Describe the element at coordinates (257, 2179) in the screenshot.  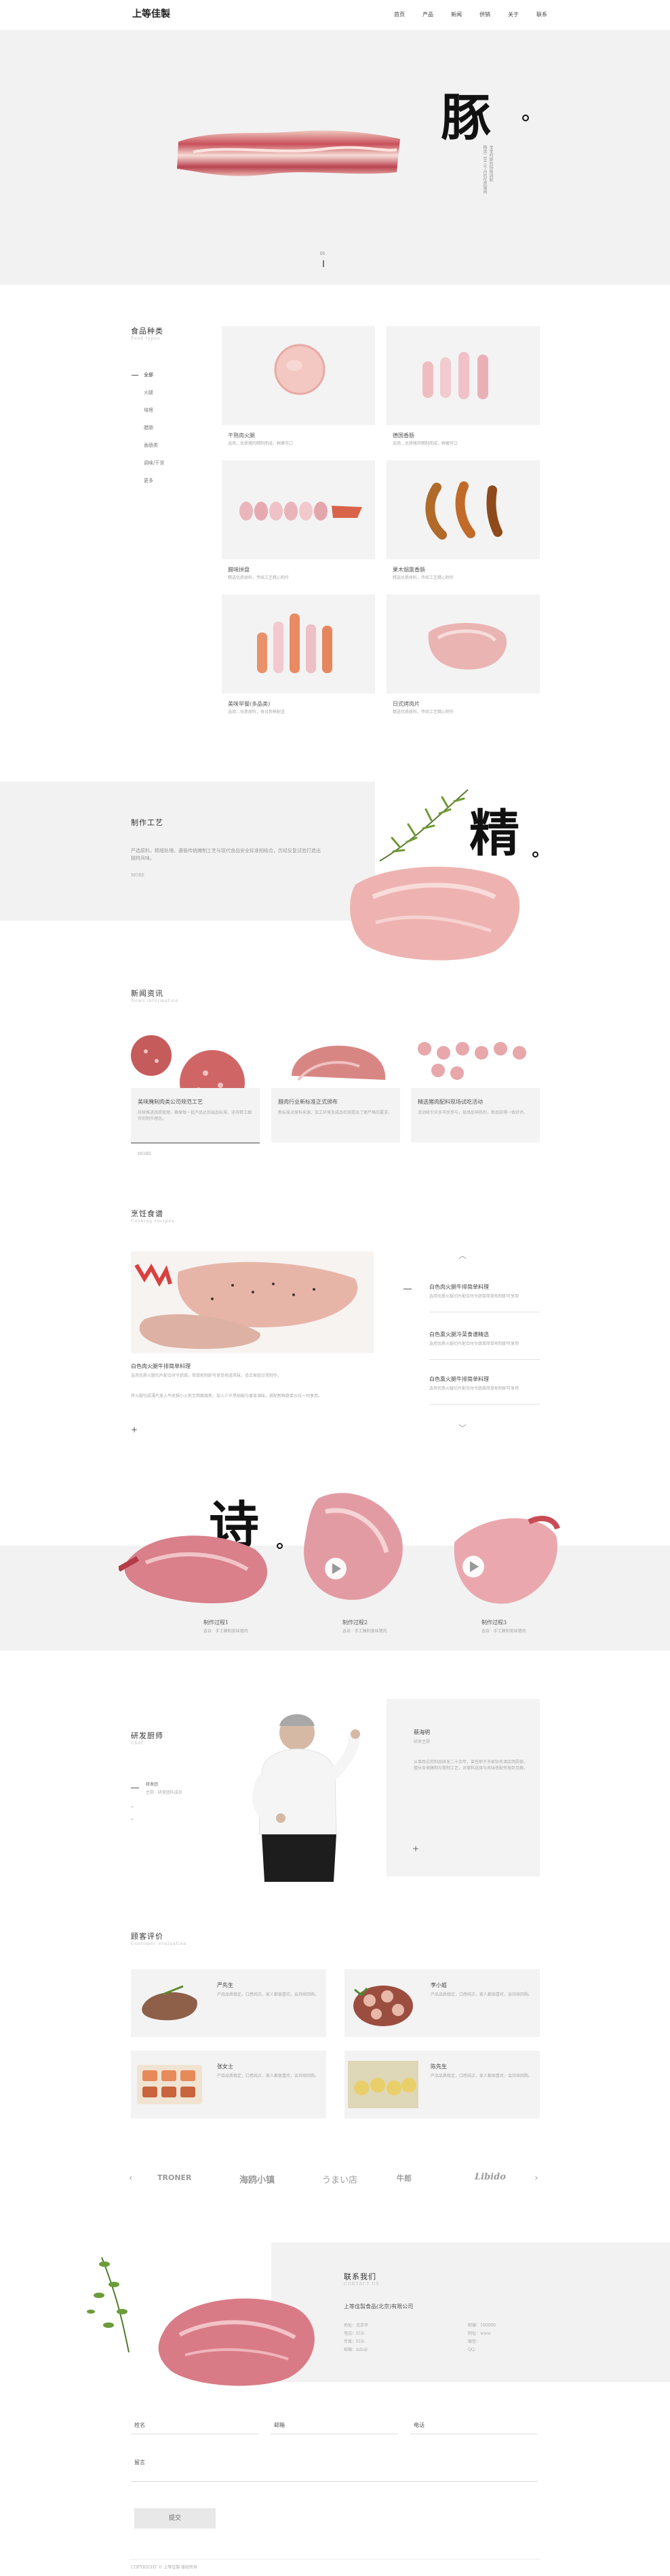
I see `partner-logo-2: 海鸥小镇` at that location.